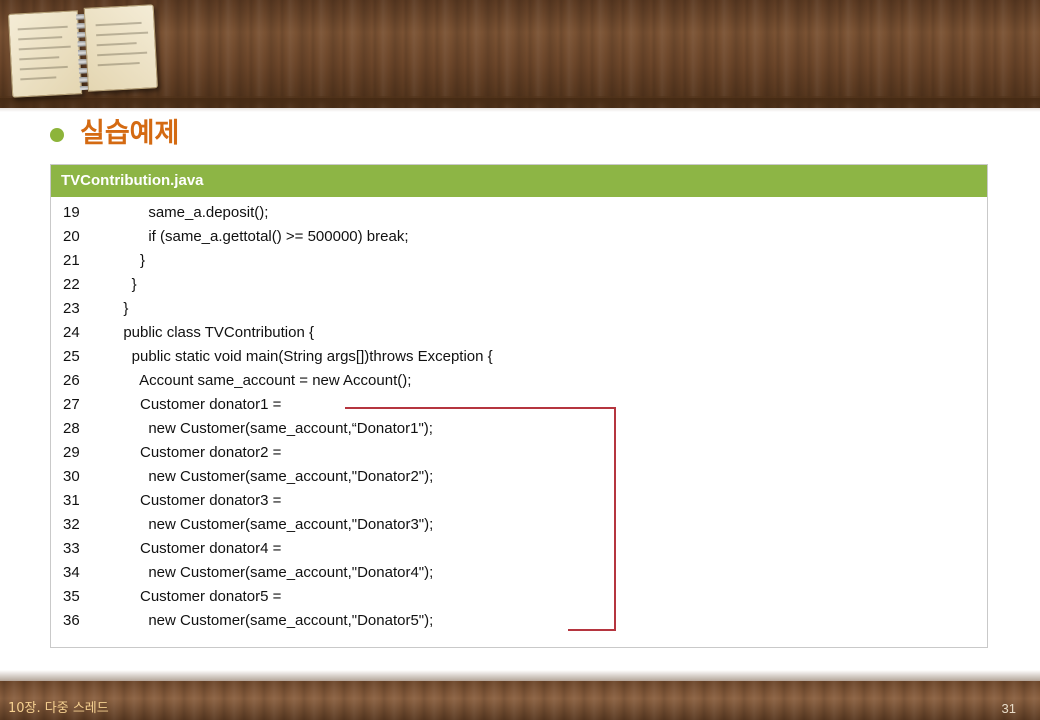  I want to click on line-code: new Customer(same_account,"Donator5");, so click(274, 620).